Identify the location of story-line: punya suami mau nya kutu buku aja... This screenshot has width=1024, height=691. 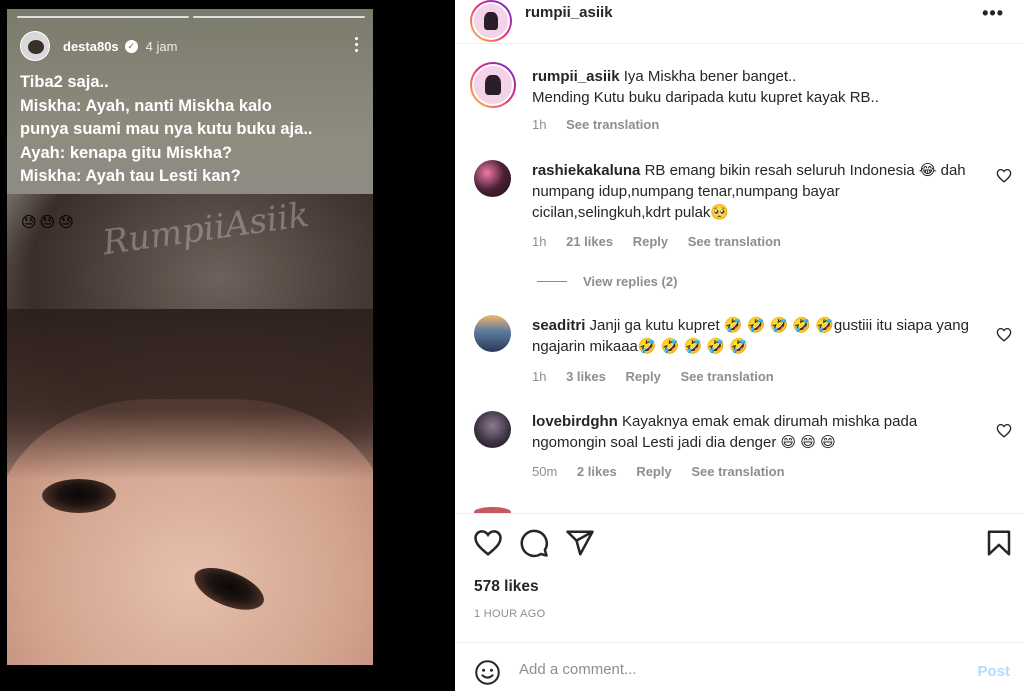
(166, 129).